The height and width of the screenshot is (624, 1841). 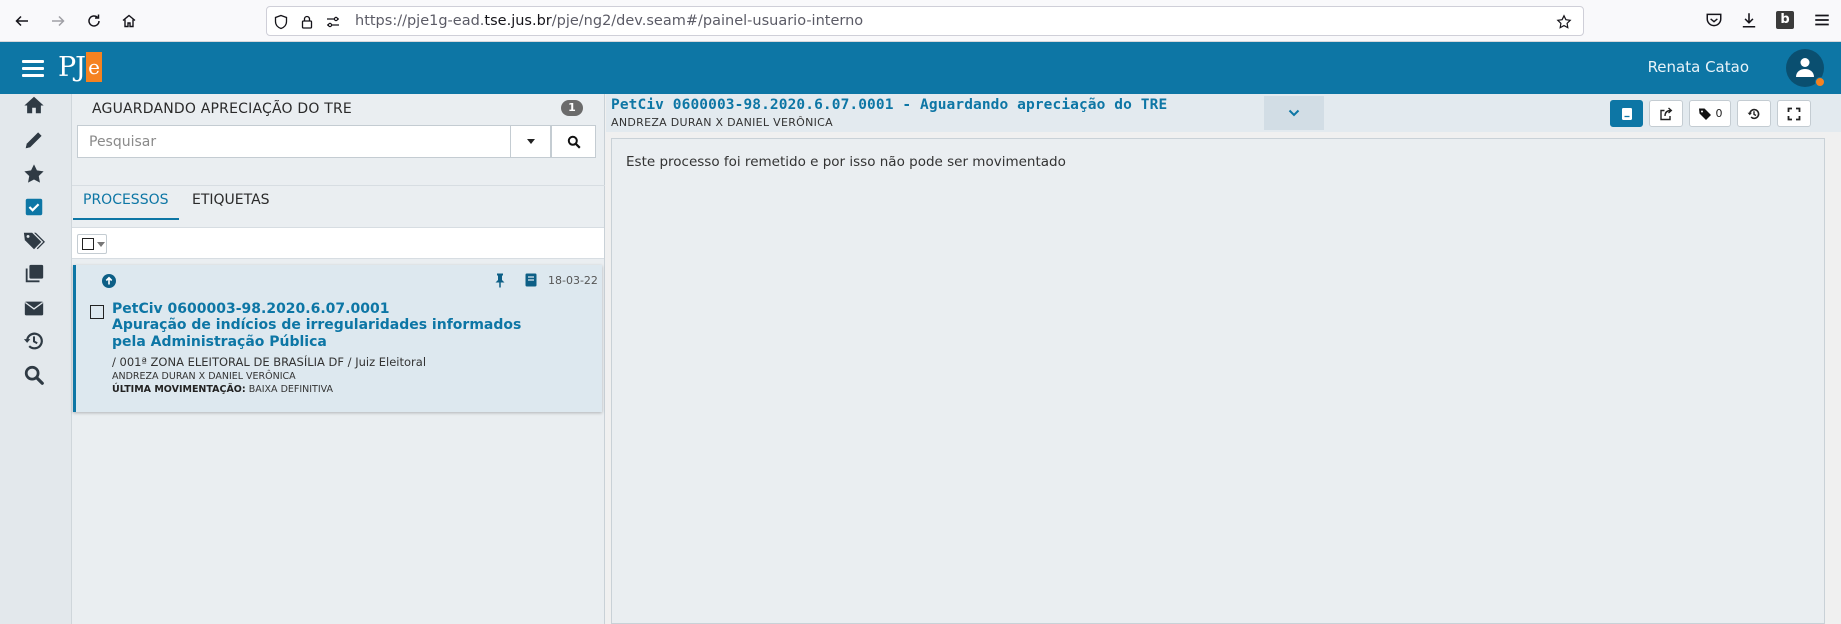 I want to click on pin-icon, so click(x=500, y=280).